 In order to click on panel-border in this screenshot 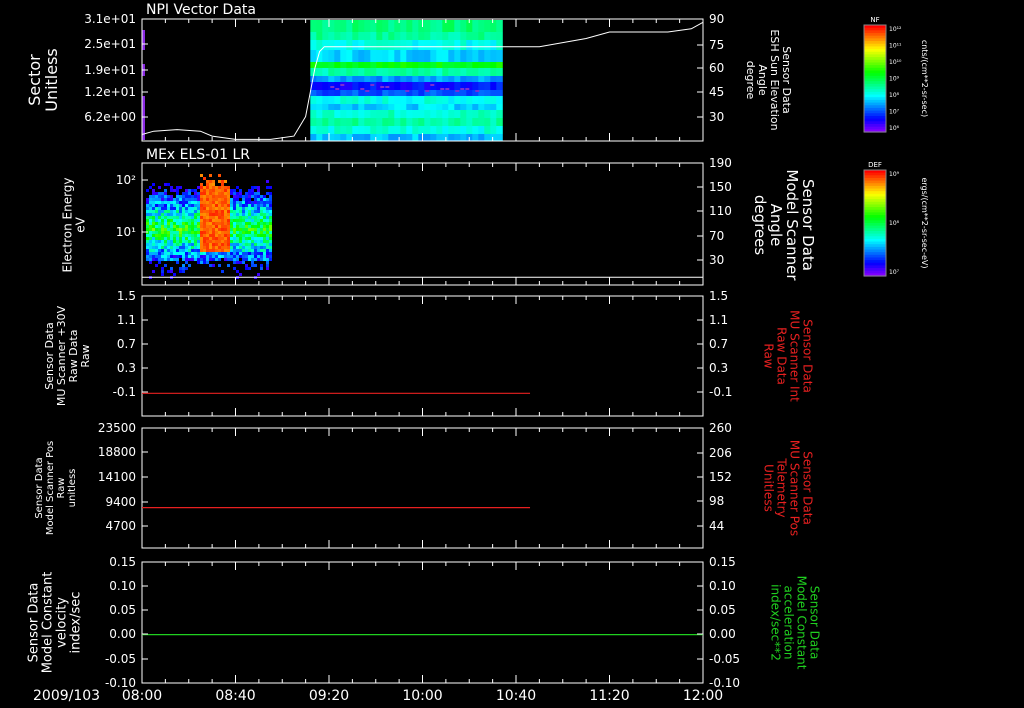, I will do `click(422, 488)`.